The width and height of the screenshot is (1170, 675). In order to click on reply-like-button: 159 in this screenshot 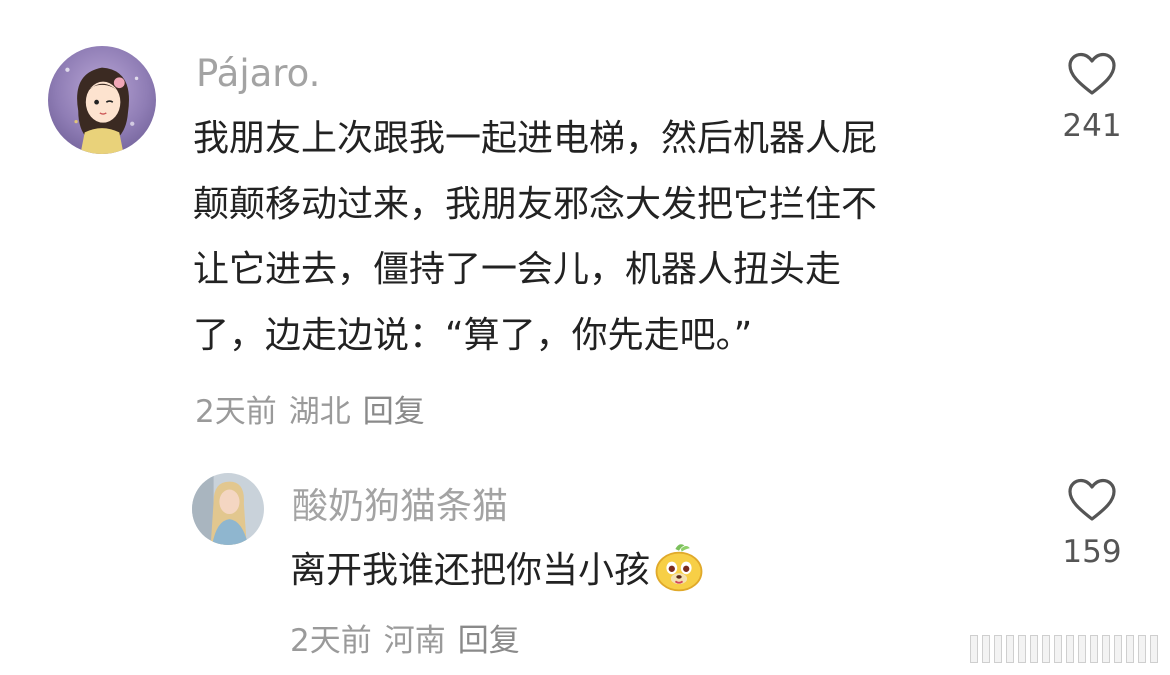, I will do `click(1092, 524)`.